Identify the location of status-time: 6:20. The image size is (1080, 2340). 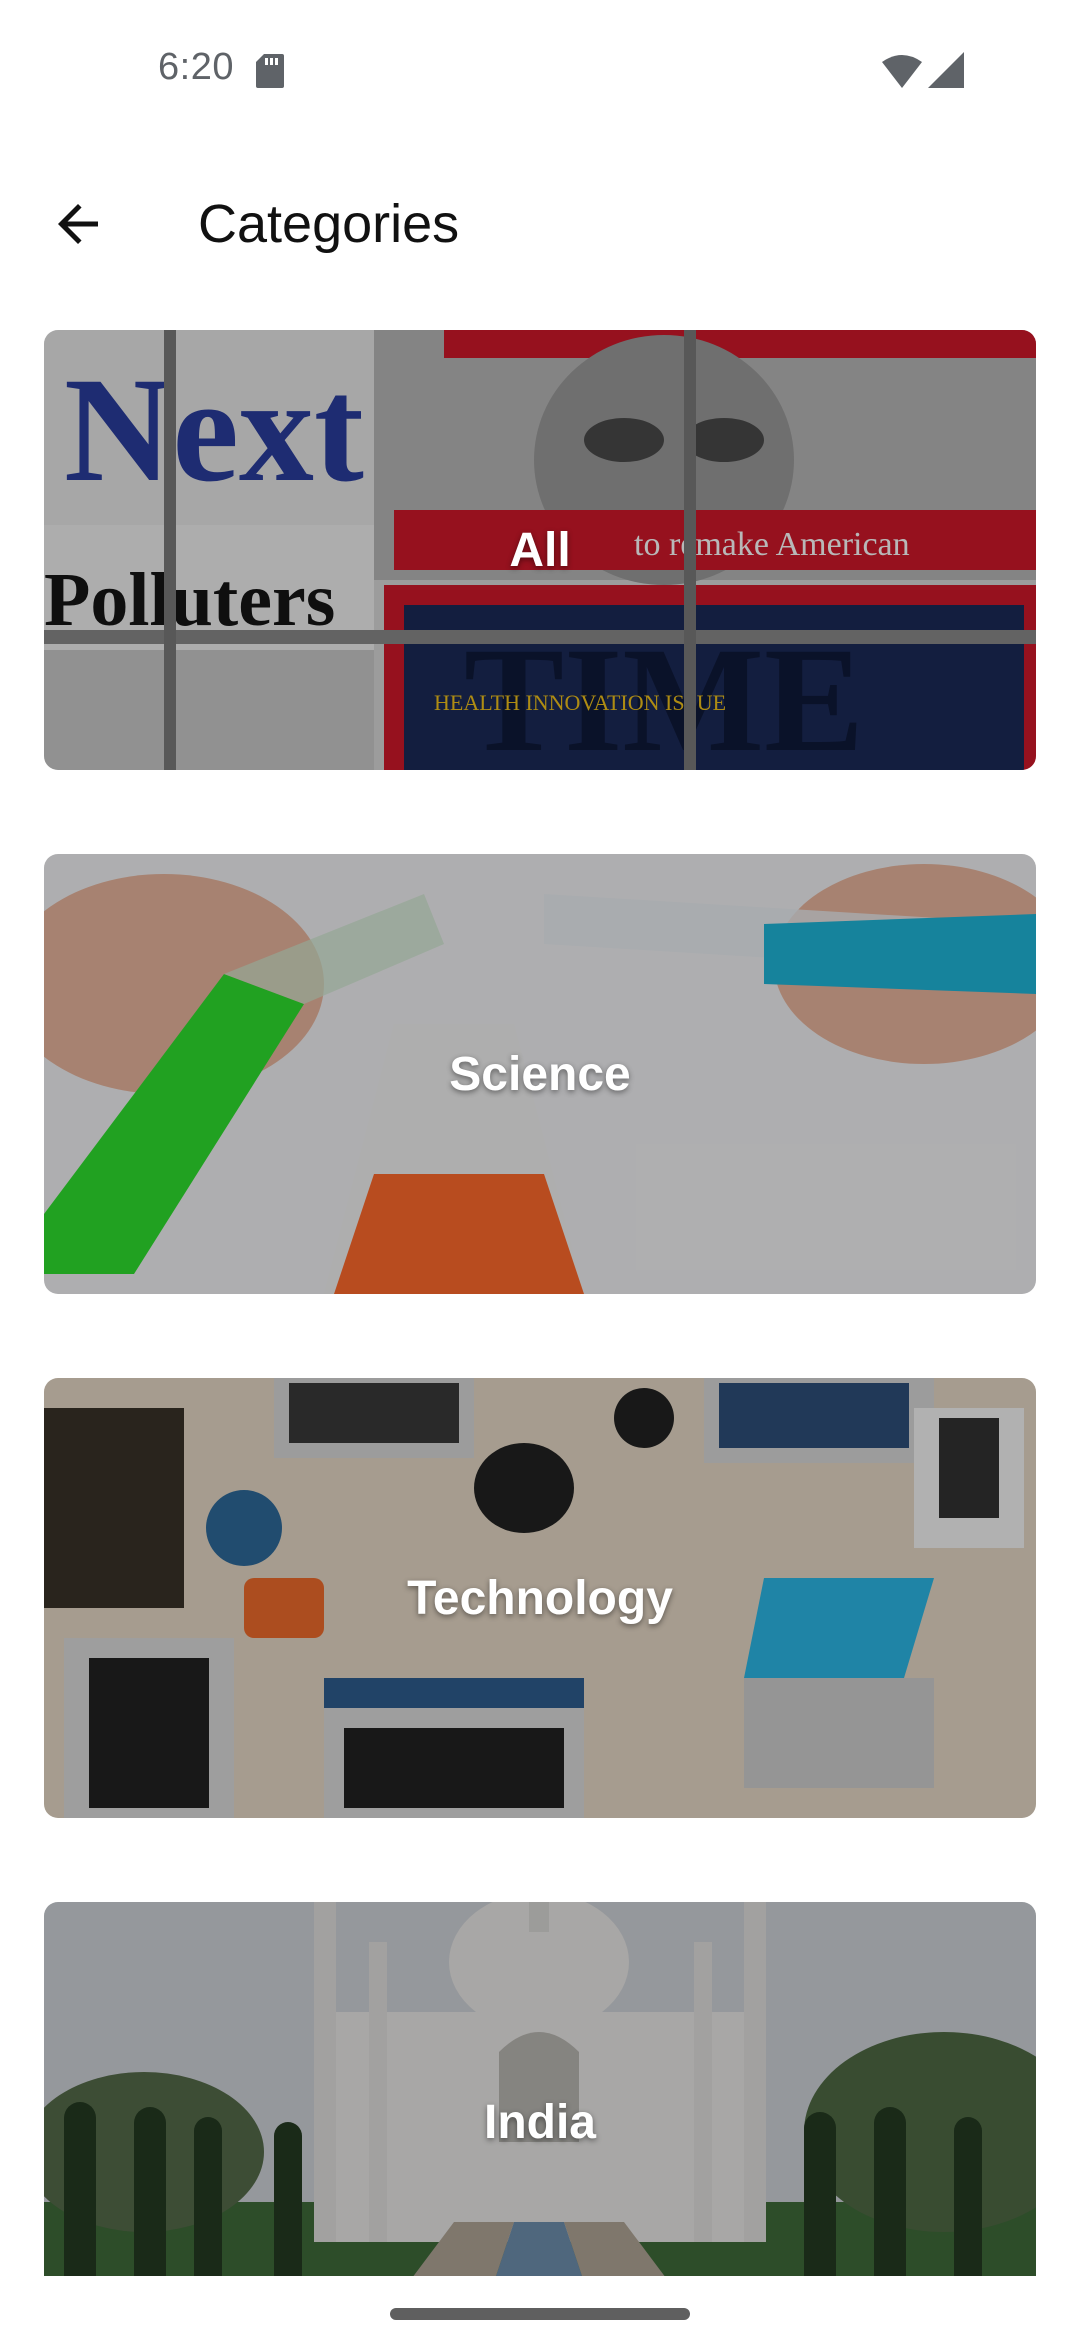
(196, 67).